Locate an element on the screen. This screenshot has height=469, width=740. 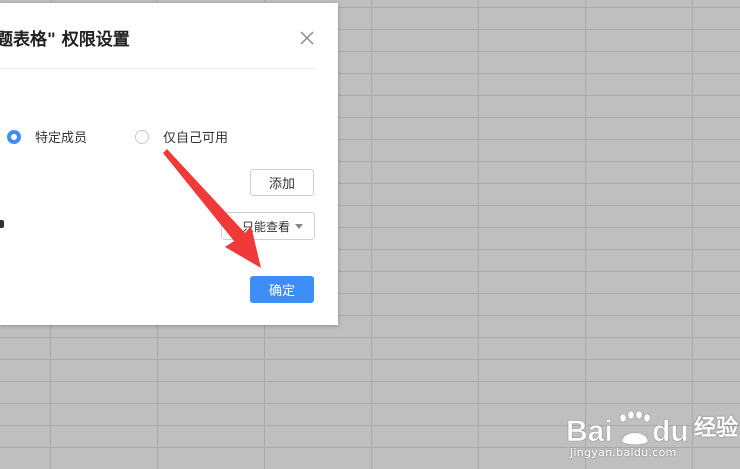
close-button is located at coordinates (307, 38).